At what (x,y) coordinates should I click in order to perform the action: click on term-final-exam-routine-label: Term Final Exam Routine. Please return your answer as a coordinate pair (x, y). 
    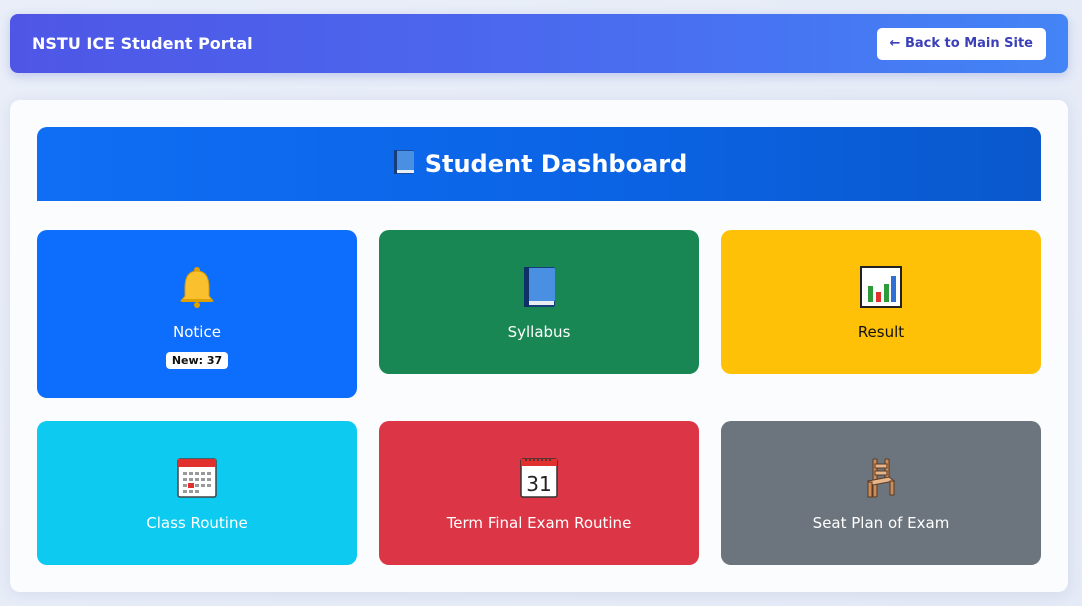
    Looking at the image, I should click on (539, 523).